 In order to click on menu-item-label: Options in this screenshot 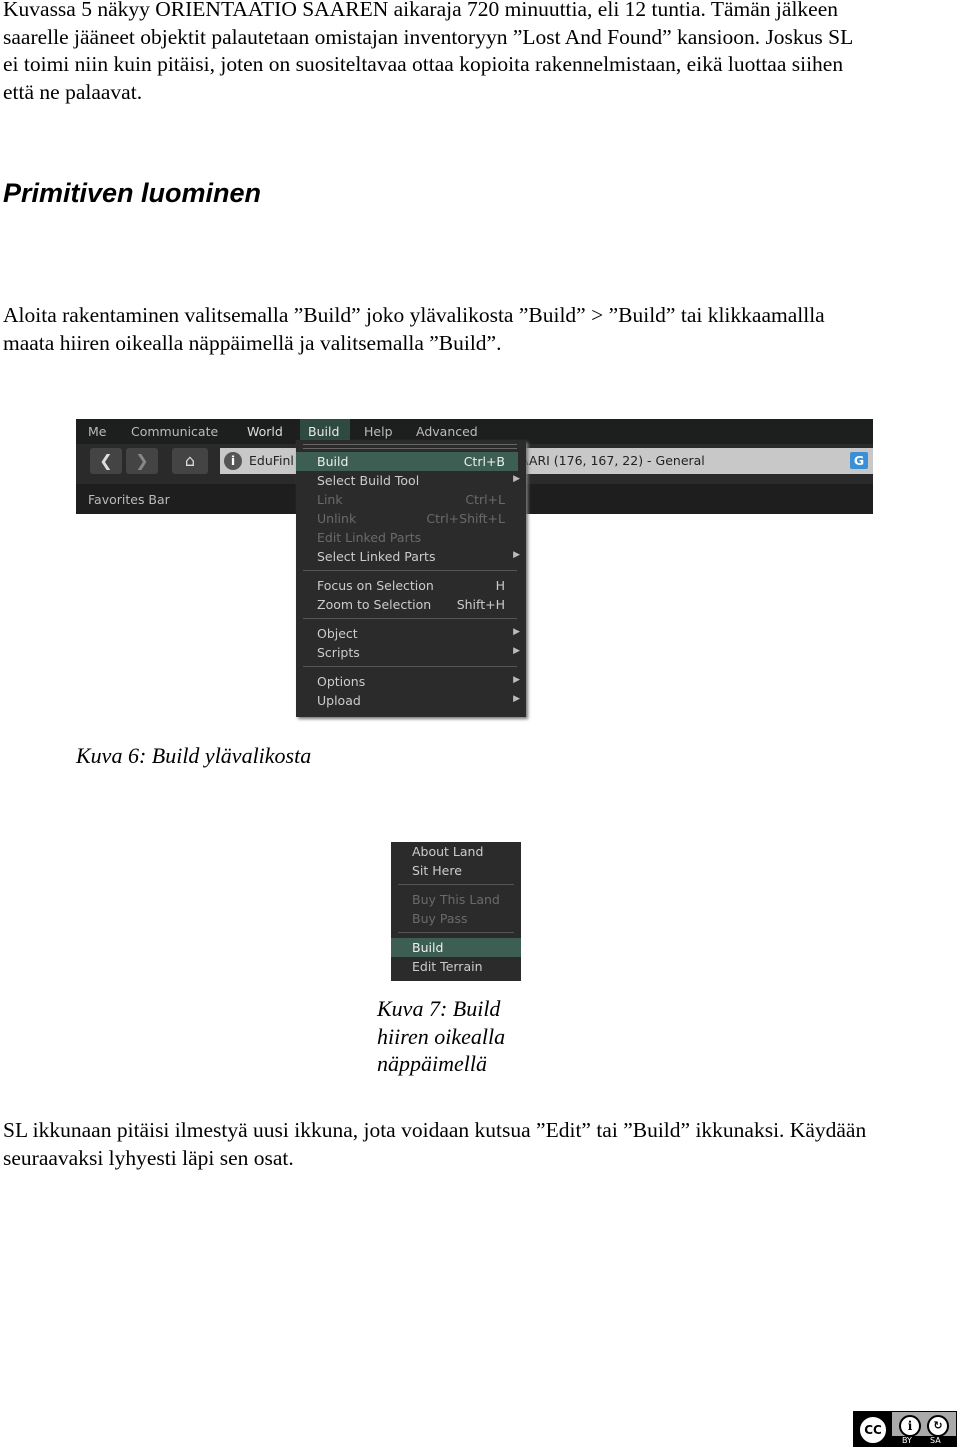, I will do `click(341, 681)`.